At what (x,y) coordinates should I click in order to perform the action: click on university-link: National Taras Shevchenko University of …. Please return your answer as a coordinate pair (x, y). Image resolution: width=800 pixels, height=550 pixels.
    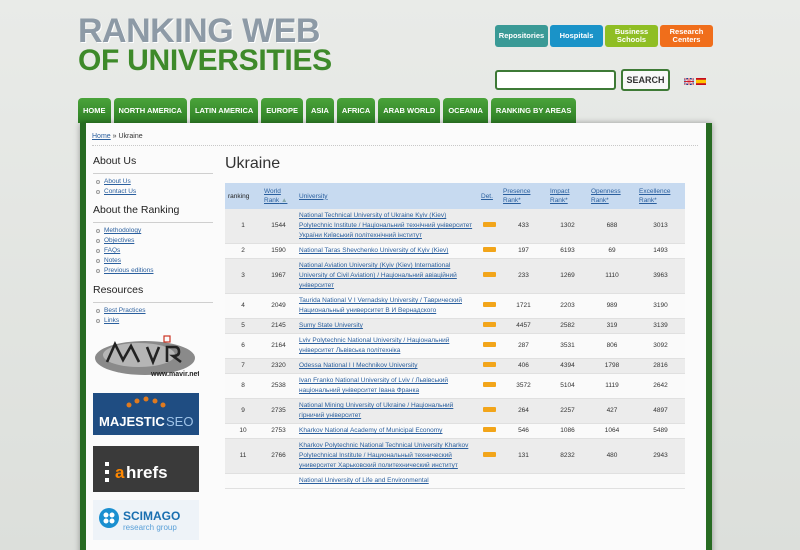
    Looking at the image, I should click on (373, 250).